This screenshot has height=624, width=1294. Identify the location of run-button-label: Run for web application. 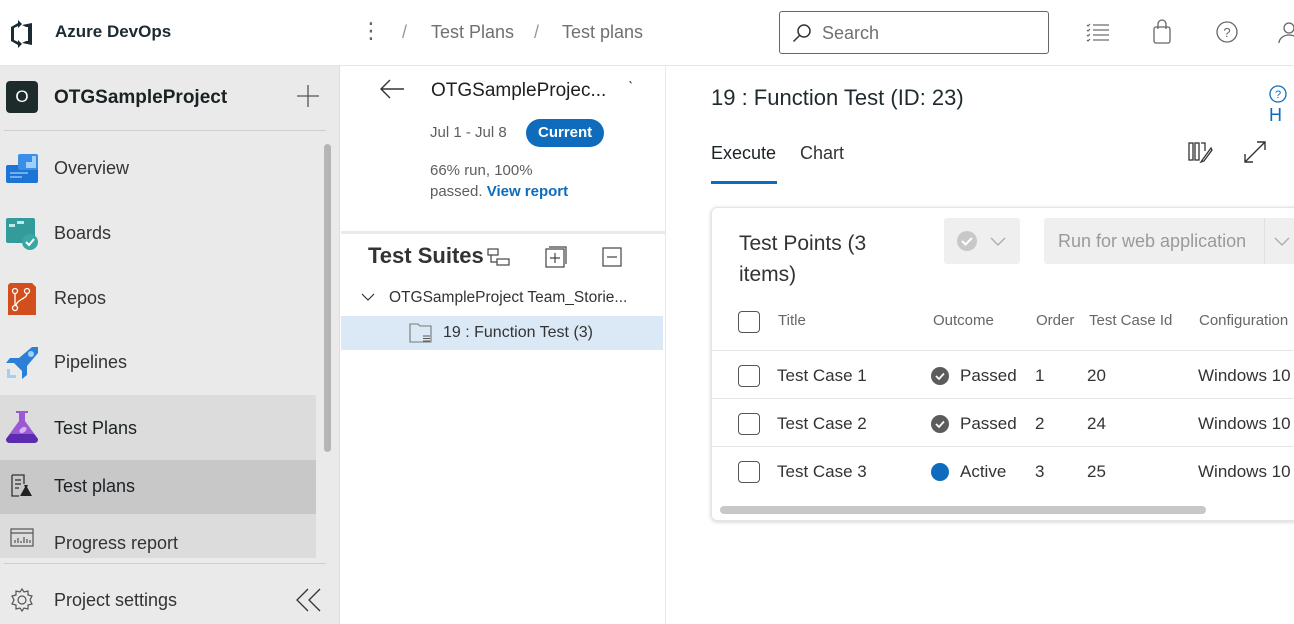
(1152, 241).